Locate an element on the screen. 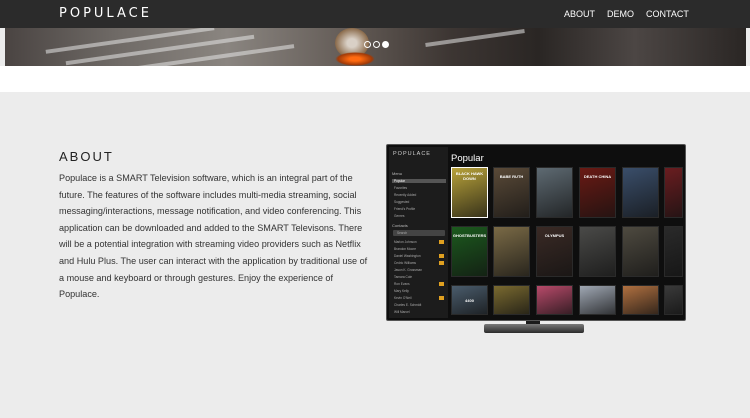 This screenshot has width=750, height=418. tv-menu-item: Genres is located at coordinates (399, 216).